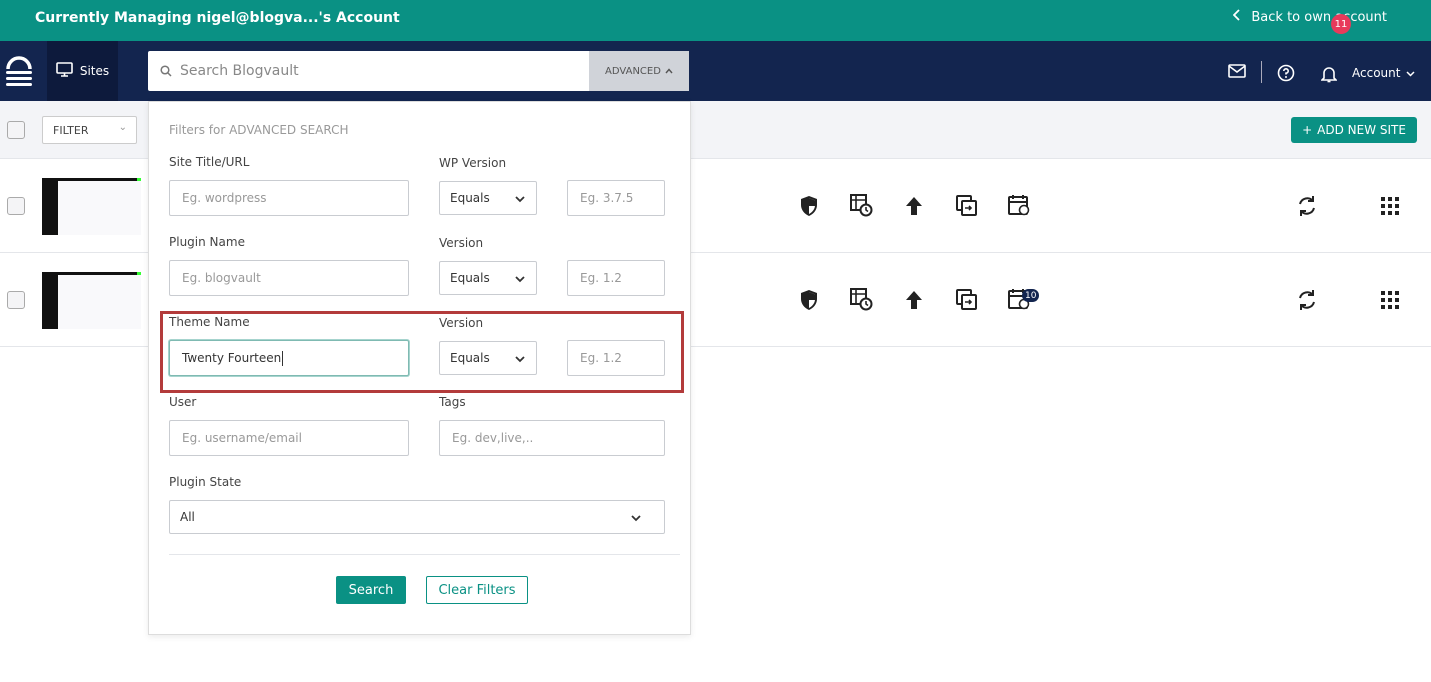  I want to click on plugin-version-operator-select: Equals, so click(488, 278).